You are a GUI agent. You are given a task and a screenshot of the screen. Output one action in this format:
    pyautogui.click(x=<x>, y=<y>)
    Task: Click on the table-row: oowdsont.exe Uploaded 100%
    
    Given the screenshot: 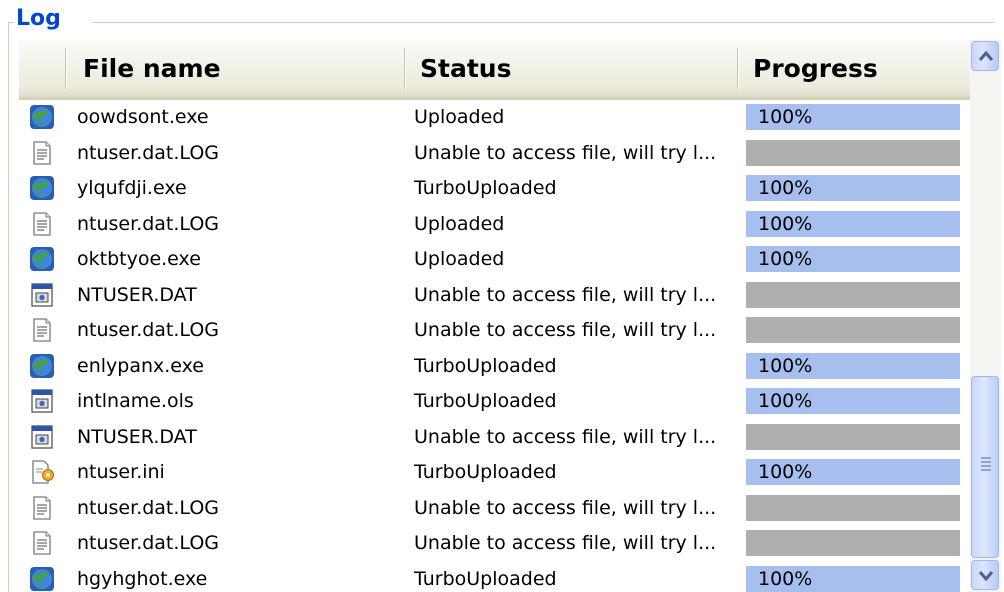 What is the action you would take?
    pyautogui.click(x=495, y=118)
    